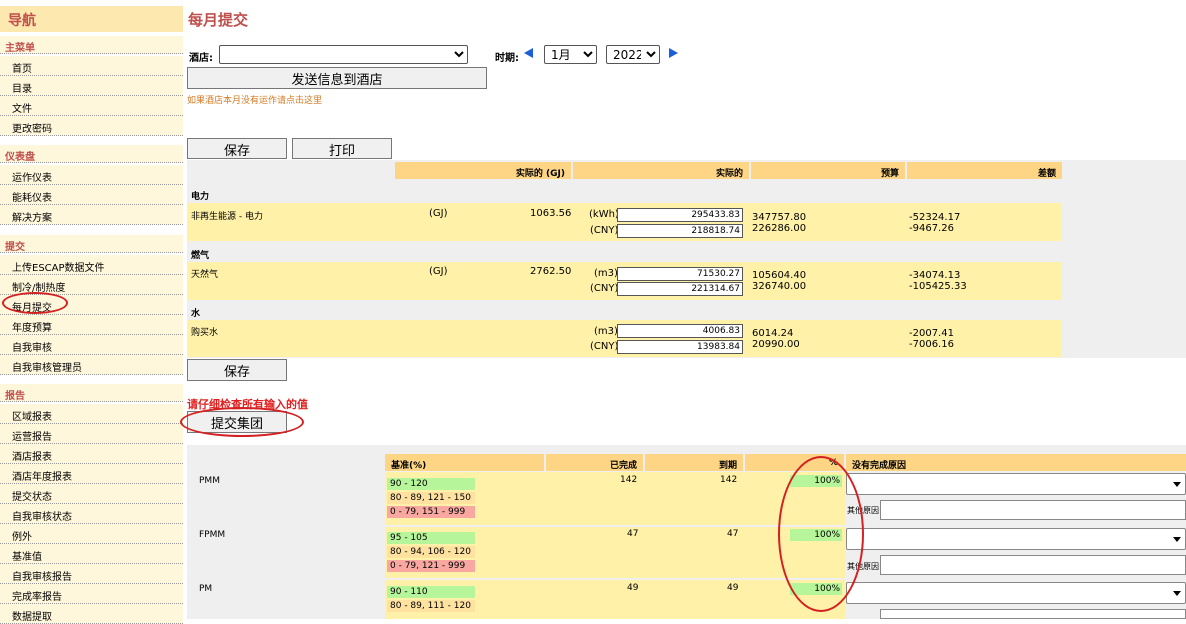  What do you see at coordinates (931, 333) in the screenshot?
I see `diff-1: -2007.41` at bounding box center [931, 333].